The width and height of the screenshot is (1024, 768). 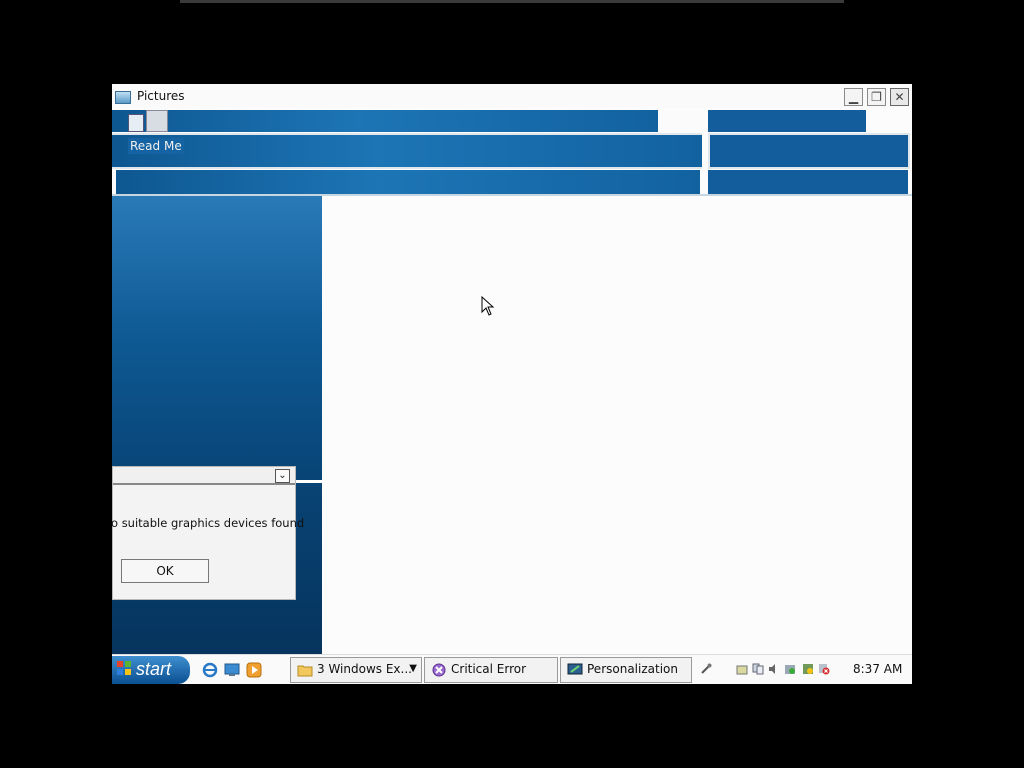 I want to click on chevron-down-icon: ⌄, so click(x=282, y=475).